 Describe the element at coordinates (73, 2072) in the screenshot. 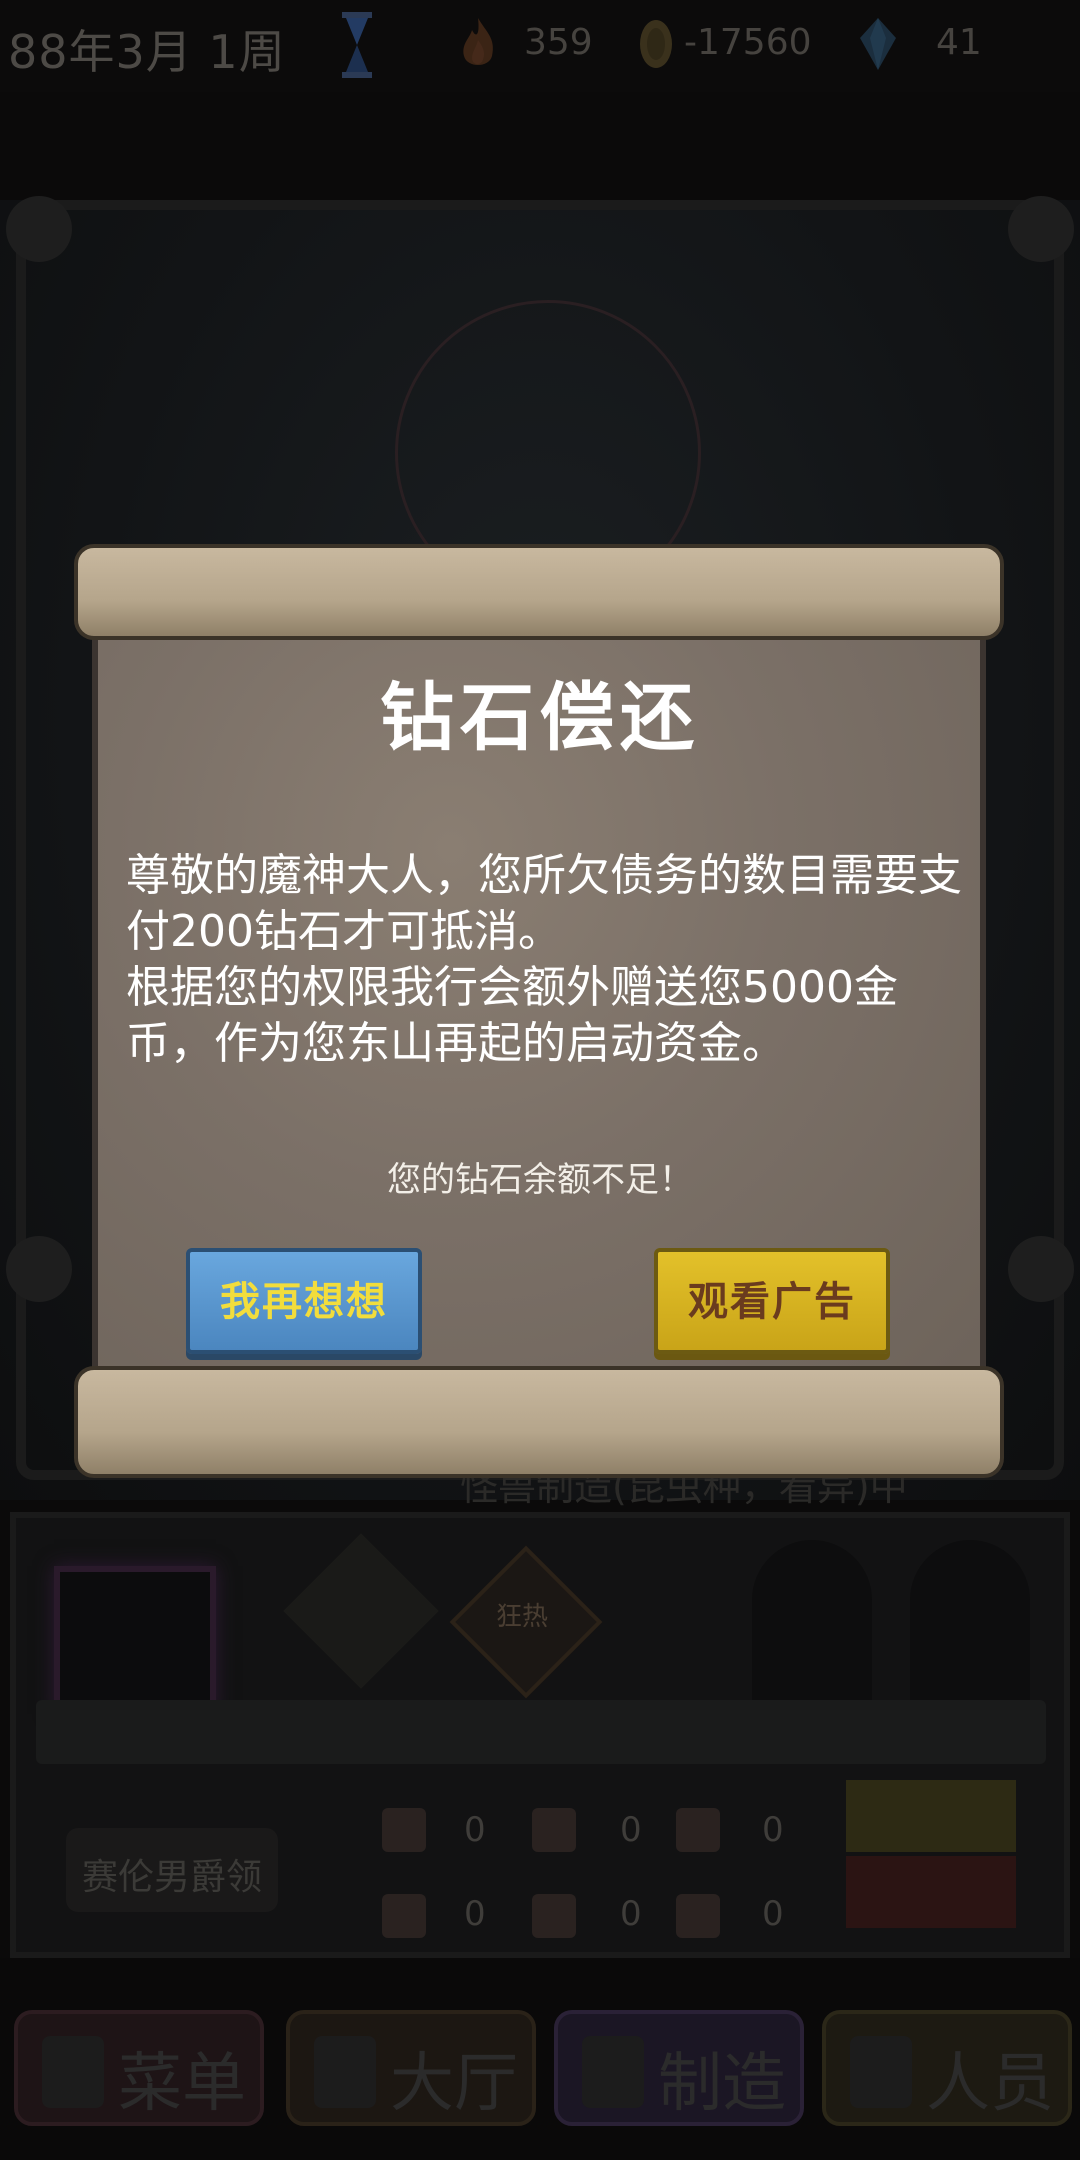

I see `phone-icon` at that location.